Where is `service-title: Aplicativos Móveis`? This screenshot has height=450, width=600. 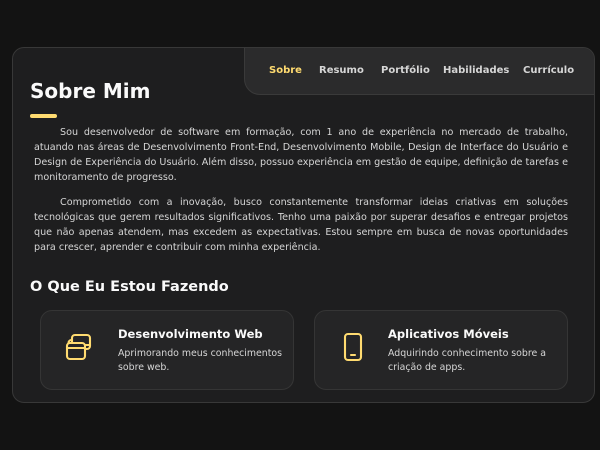 service-title: Aplicativos Móveis is located at coordinates (448, 334).